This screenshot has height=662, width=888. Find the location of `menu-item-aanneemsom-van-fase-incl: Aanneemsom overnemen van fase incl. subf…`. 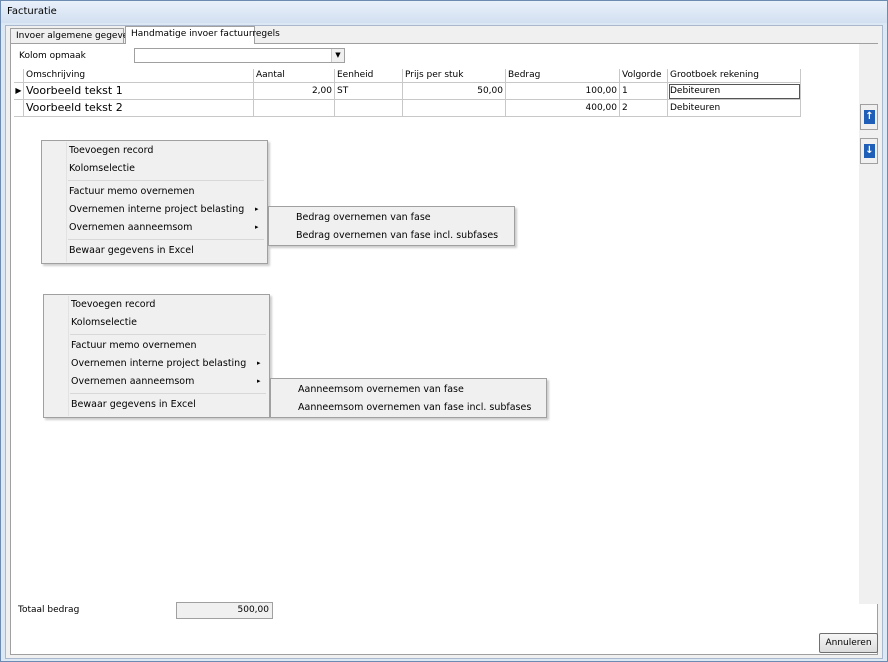

menu-item-aanneemsom-van-fase-incl: Aanneemsom overnemen van fase incl. subf… is located at coordinates (408, 408).